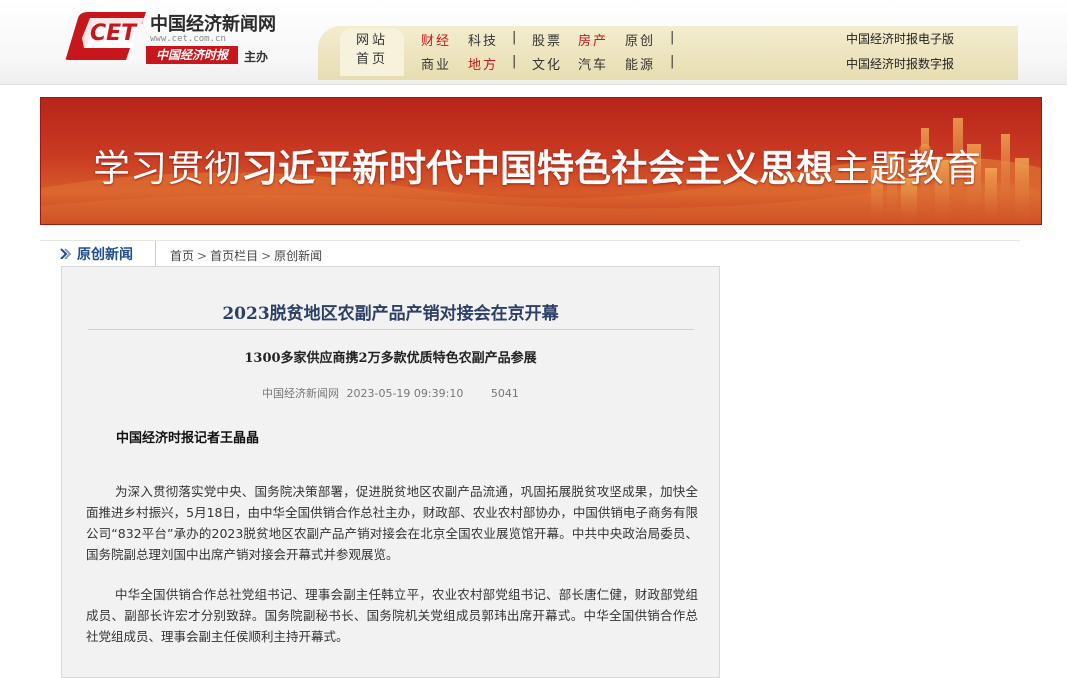 This screenshot has width=1067, height=678. I want to click on nav-home-button: 网站 首页, so click(372, 52).